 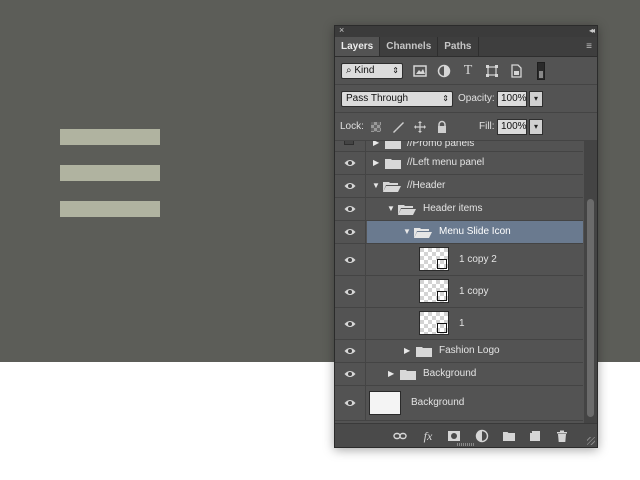 I want to click on scrollbar-thumb, so click(x=590, y=308).